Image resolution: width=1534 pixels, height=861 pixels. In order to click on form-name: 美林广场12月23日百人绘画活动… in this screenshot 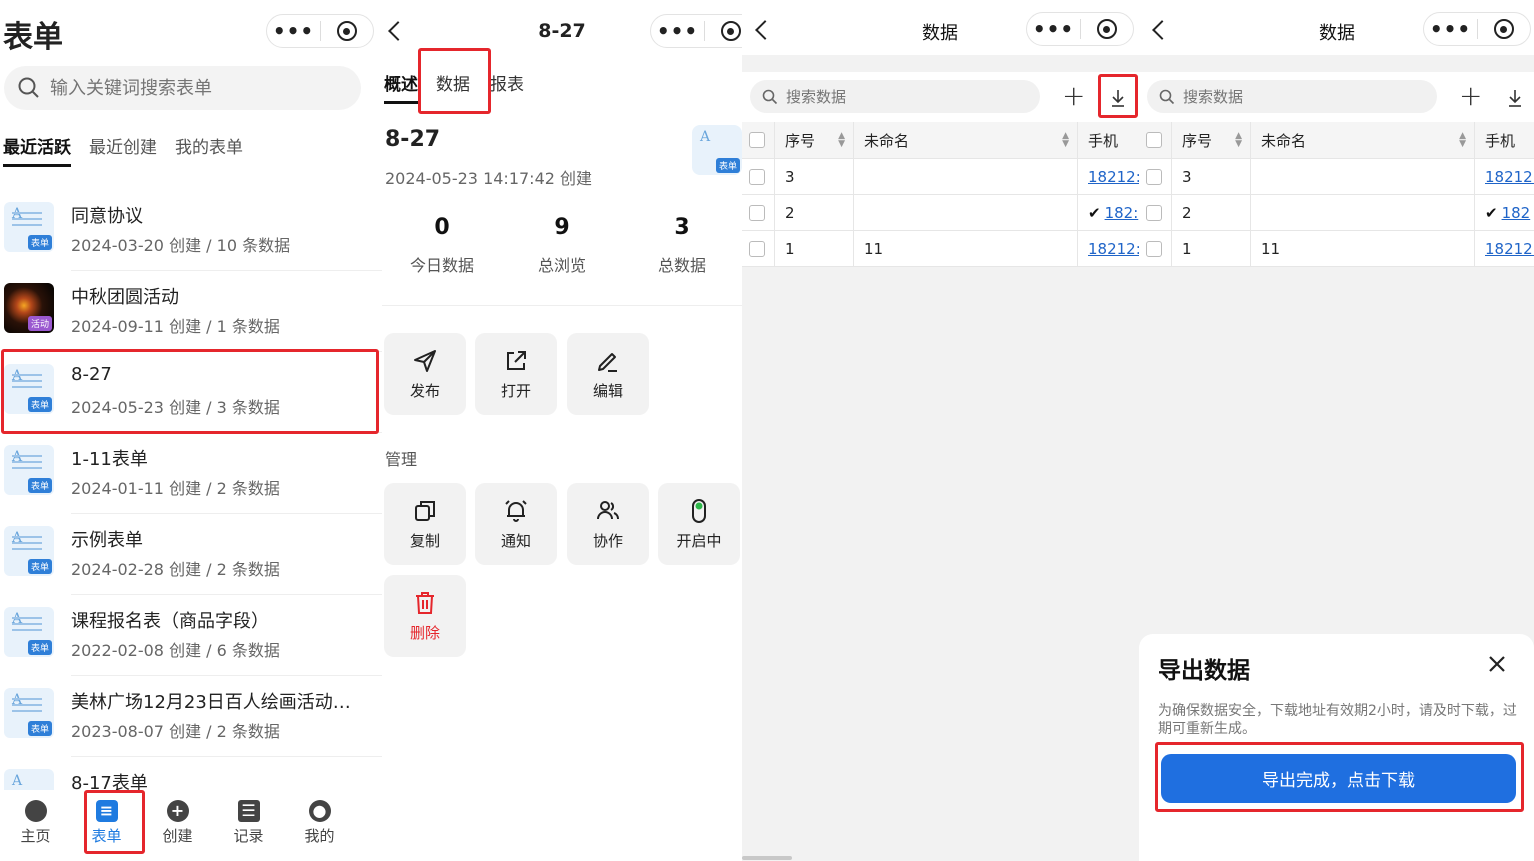, I will do `click(211, 702)`.